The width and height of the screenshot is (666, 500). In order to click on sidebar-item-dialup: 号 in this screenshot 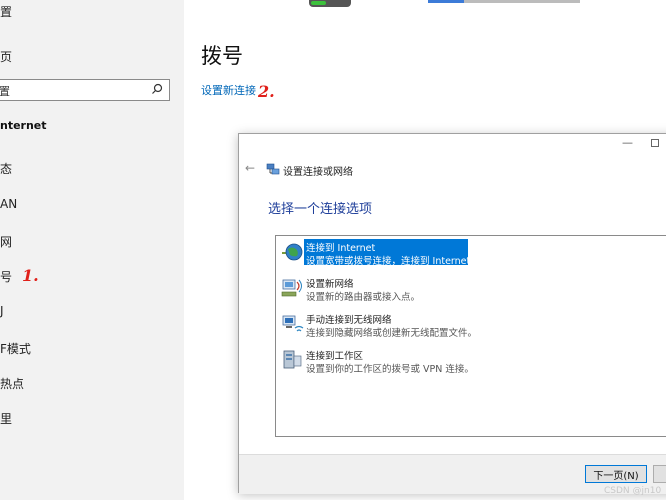, I will do `click(6, 276)`.